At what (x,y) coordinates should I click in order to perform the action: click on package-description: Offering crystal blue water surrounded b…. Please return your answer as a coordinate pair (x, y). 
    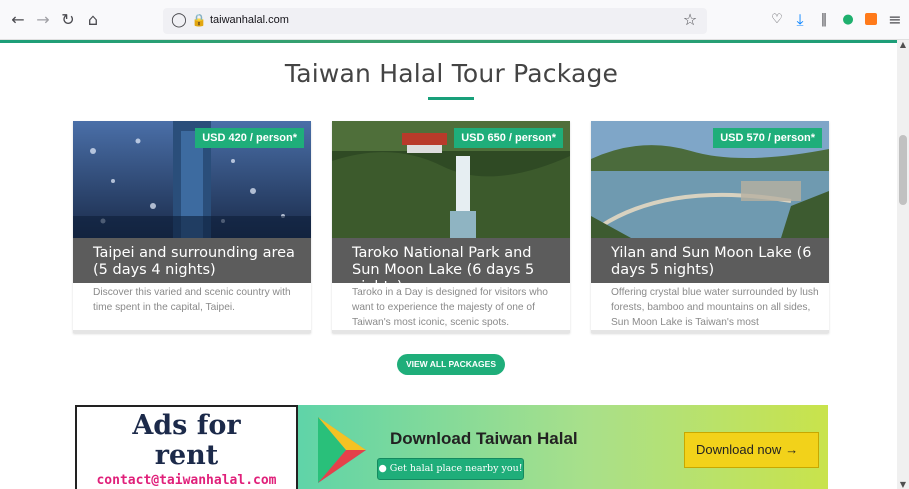
    Looking at the image, I should click on (715, 307).